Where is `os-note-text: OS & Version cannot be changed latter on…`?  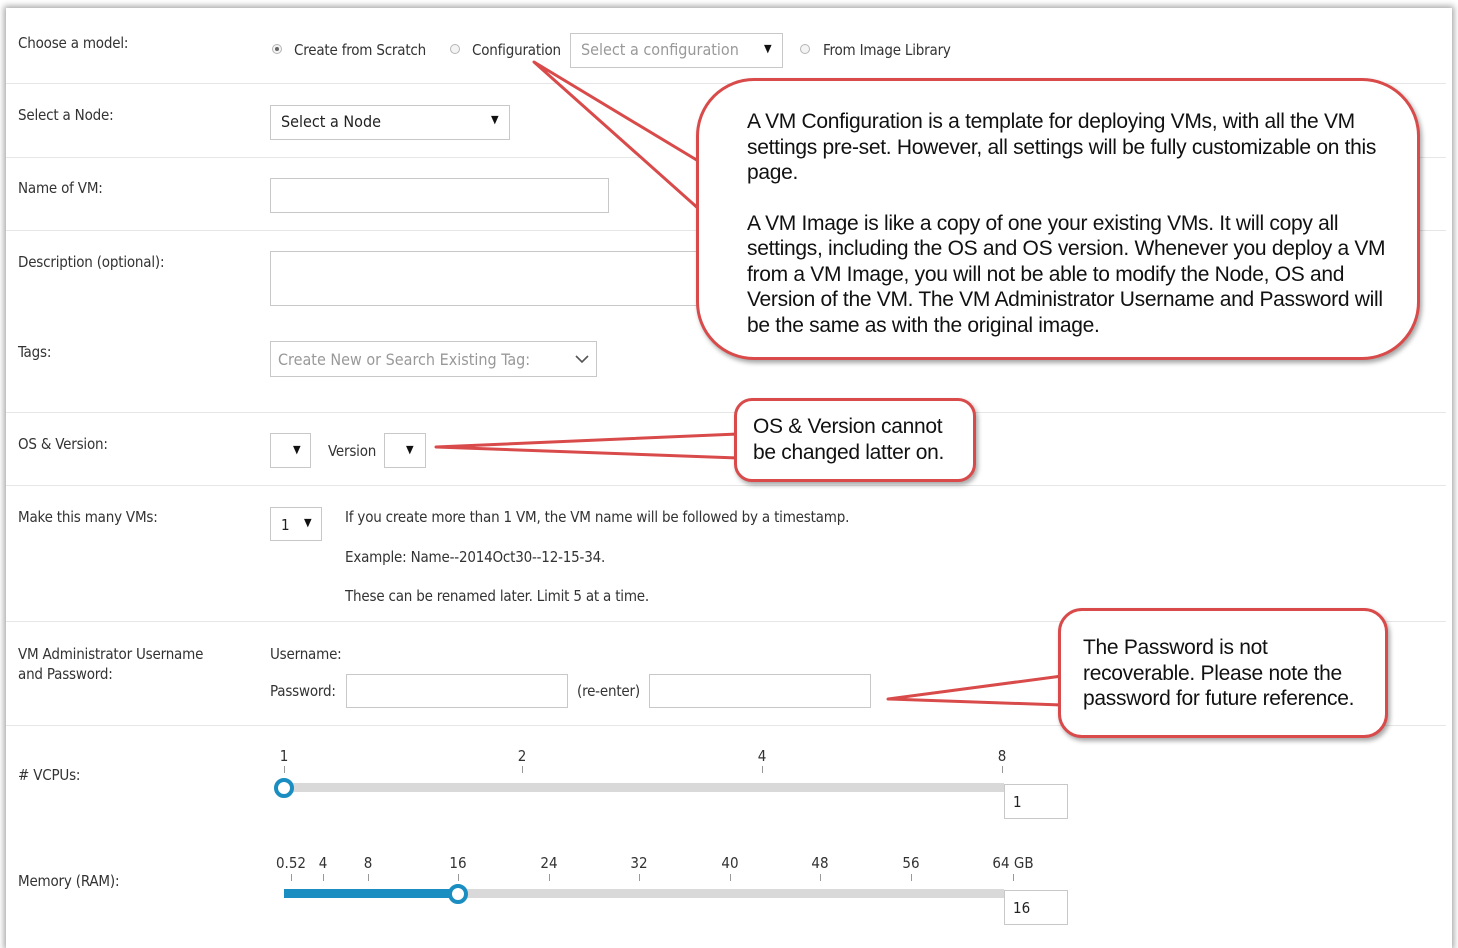 os-note-text: OS & Version cannot be changed latter on… is located at coordinates (849, 439).